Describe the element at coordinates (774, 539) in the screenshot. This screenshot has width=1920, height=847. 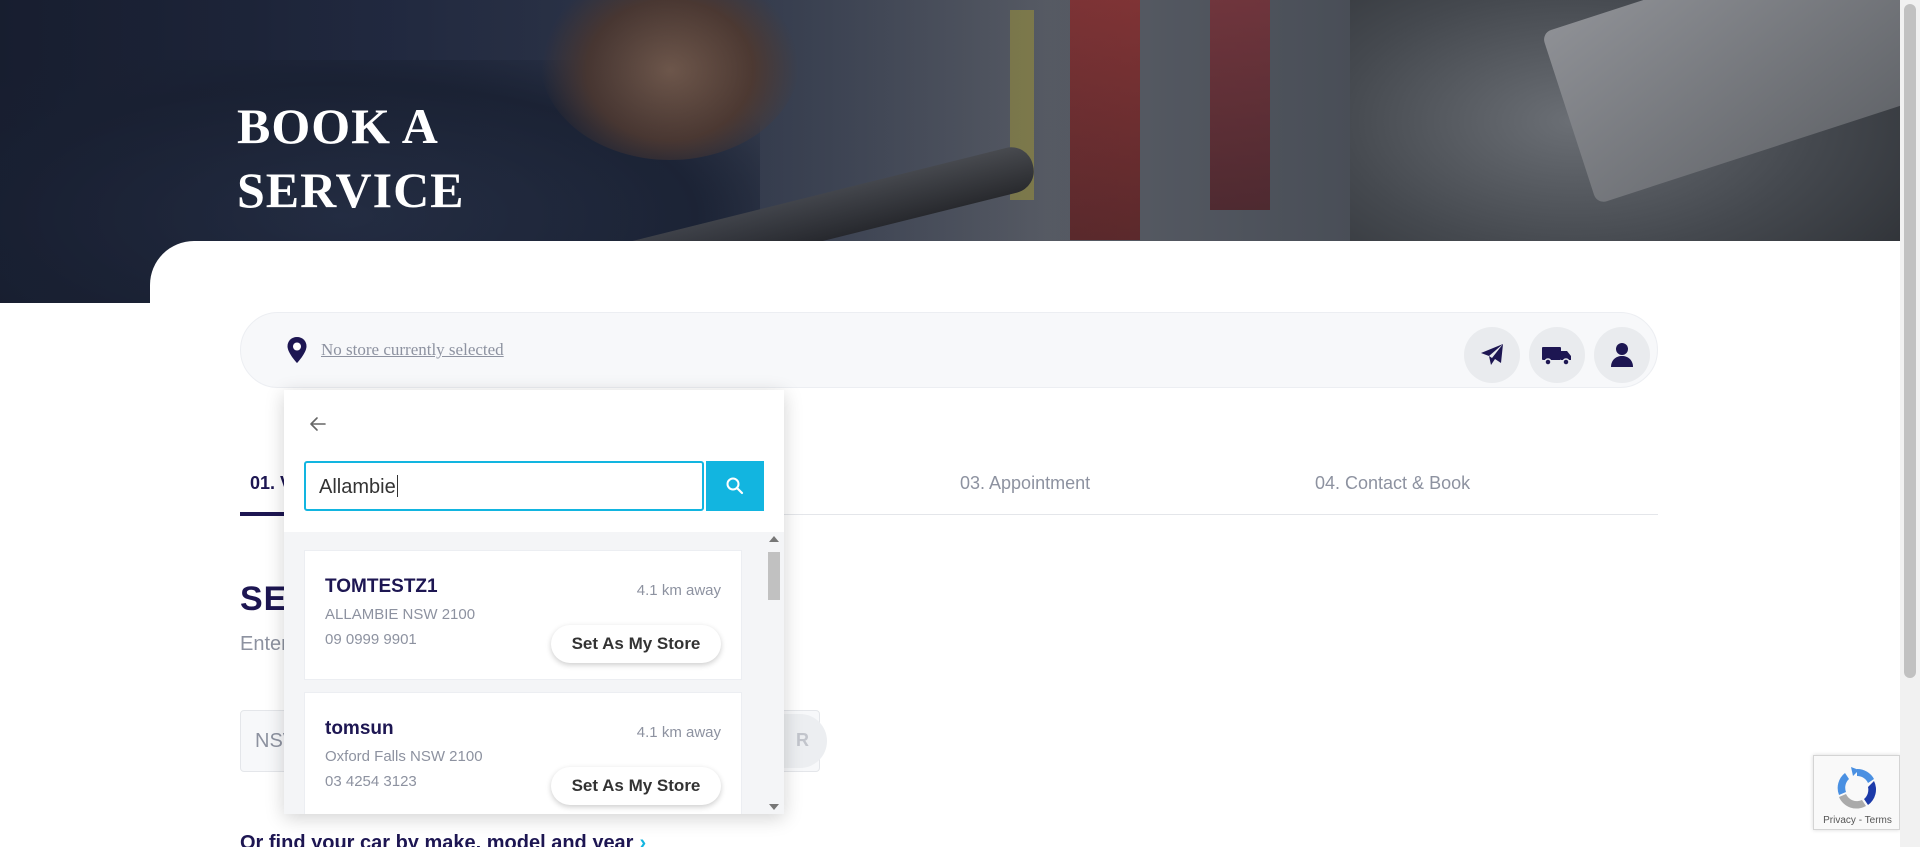
I see `scroll-up-arrow-icon` at that location.